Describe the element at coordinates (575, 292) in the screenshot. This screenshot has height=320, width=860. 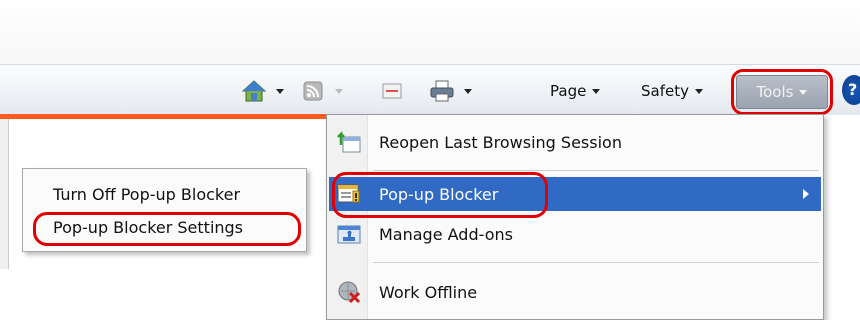
I see `menu-item-work-offline: Work Offline` at that location.